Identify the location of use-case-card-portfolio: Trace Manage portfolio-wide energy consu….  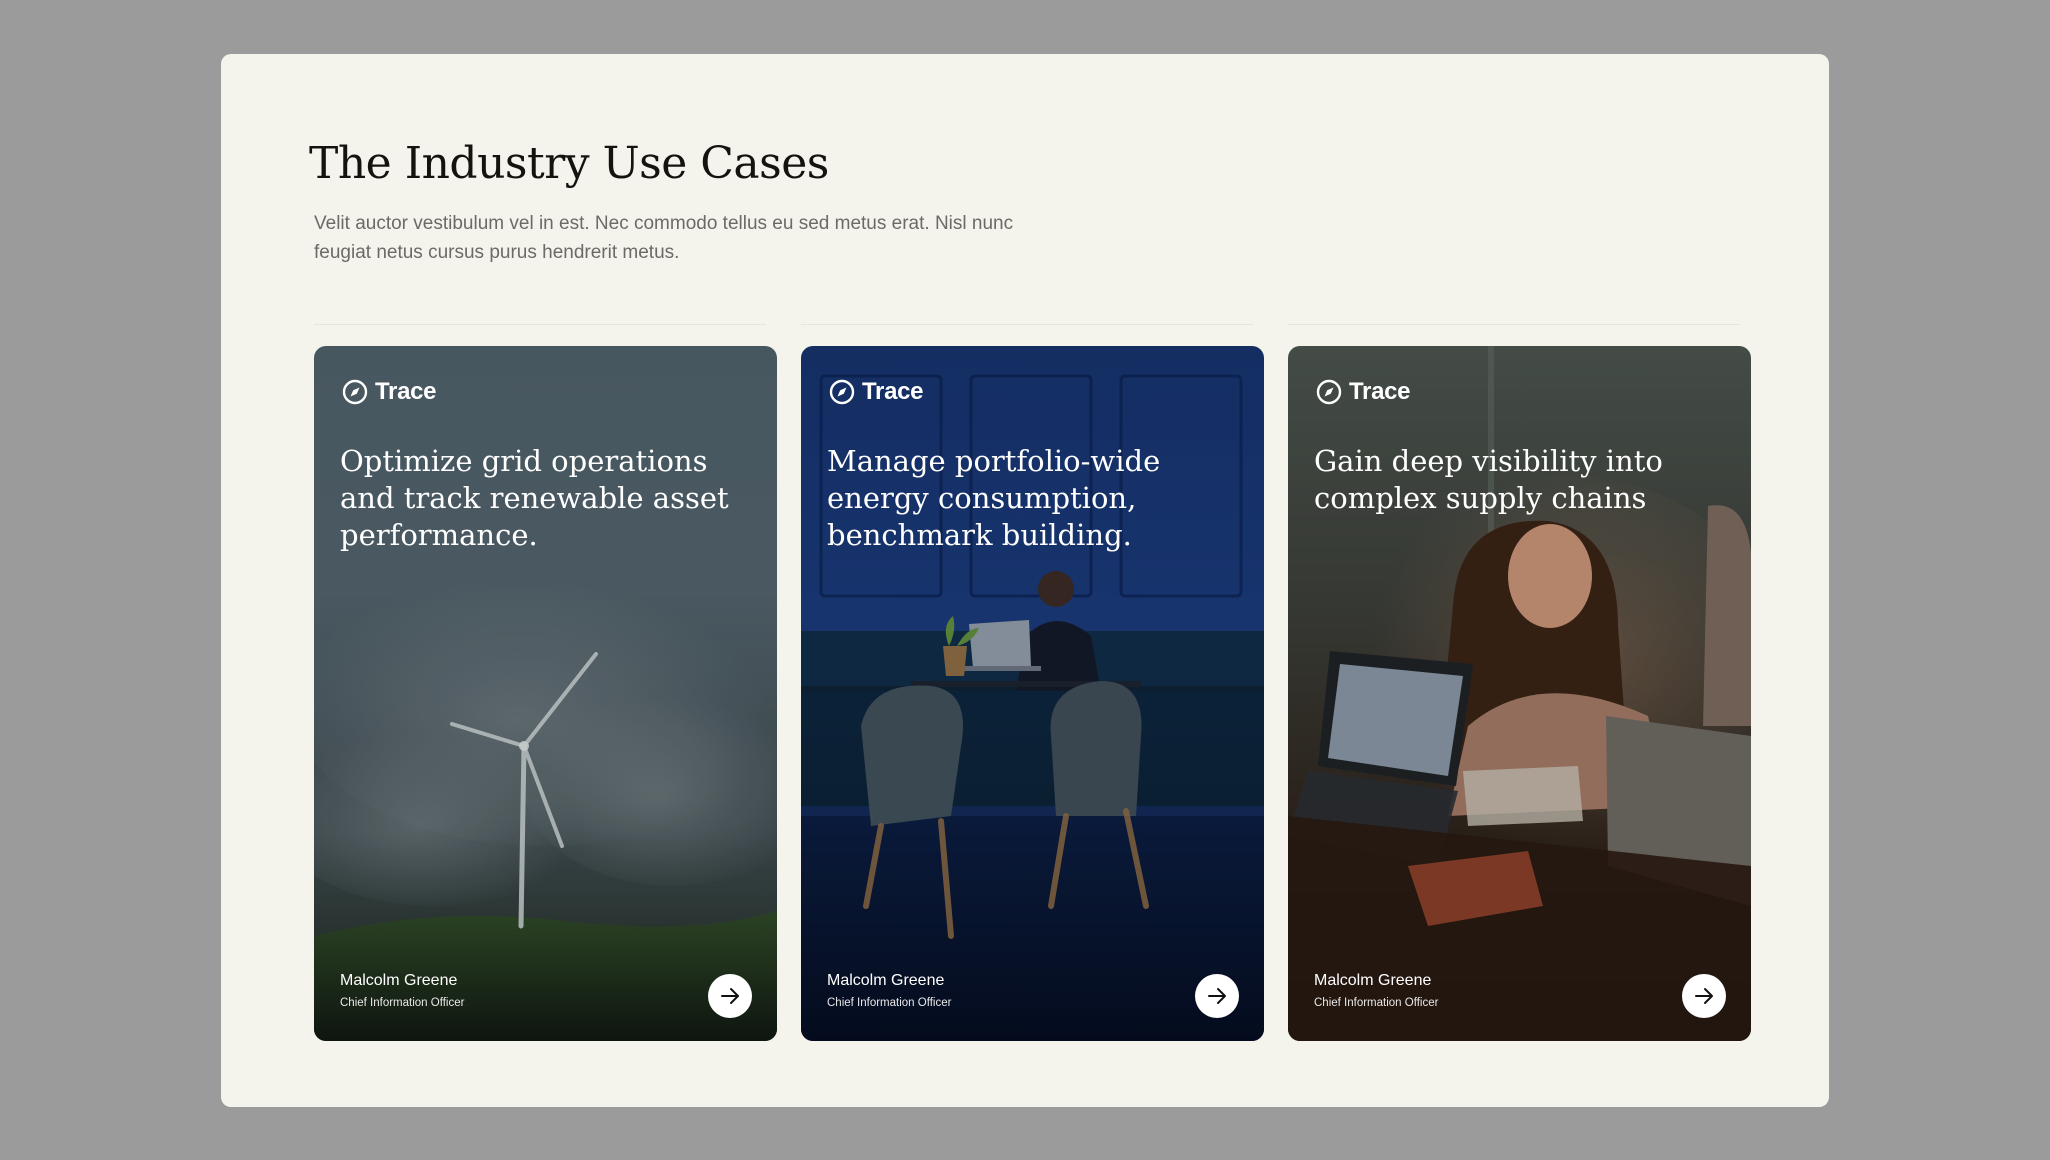
(1032, 693).